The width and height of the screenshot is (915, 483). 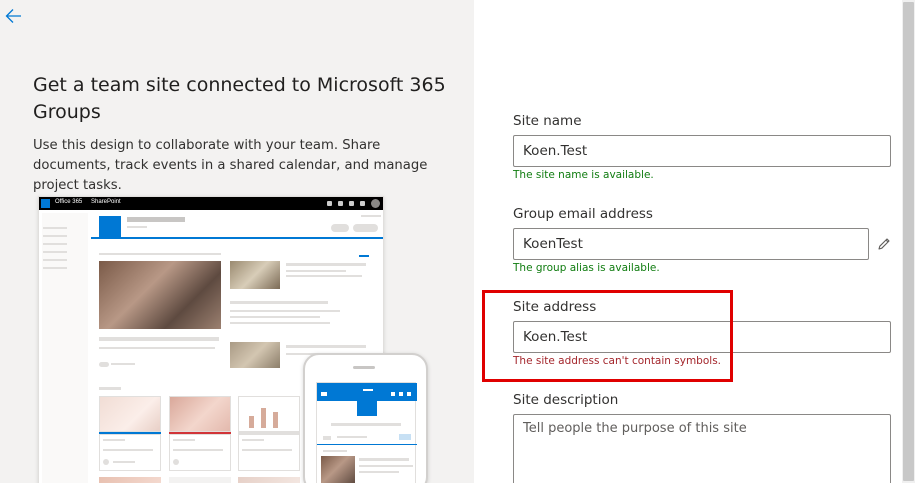 I want to click on pencil-icon, so click(x=884, y=244).